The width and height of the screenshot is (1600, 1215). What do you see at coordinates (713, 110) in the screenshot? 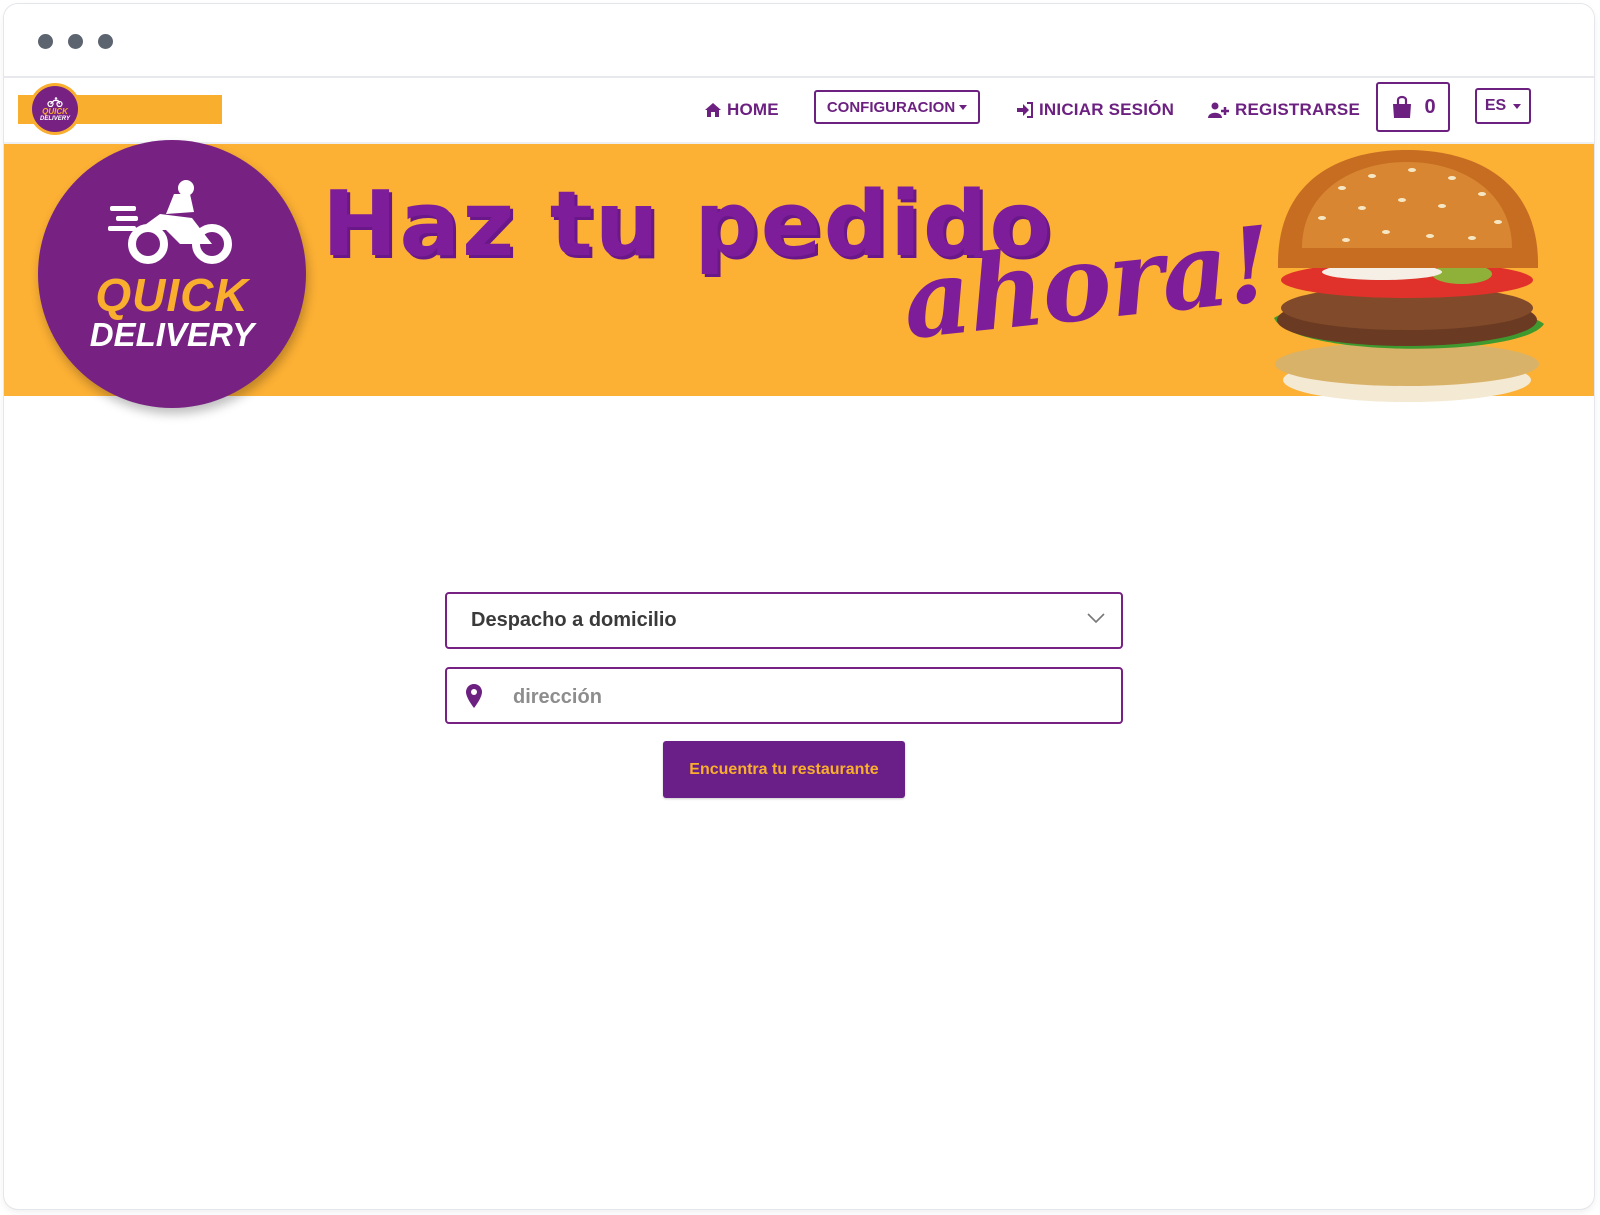
I see `home-icon` at bounding box center [713, 110].